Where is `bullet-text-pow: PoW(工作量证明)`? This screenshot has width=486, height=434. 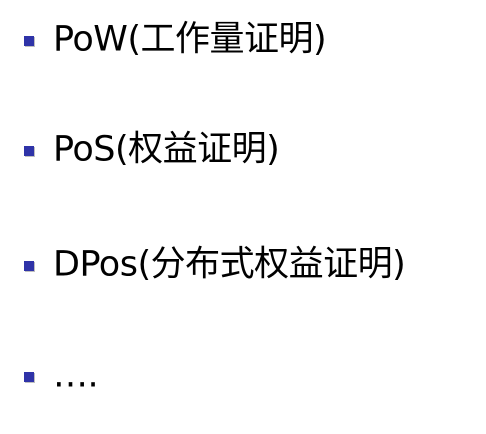
bullet-text-pow: PoW(工作量证明) is located at coordinates (190, 39).